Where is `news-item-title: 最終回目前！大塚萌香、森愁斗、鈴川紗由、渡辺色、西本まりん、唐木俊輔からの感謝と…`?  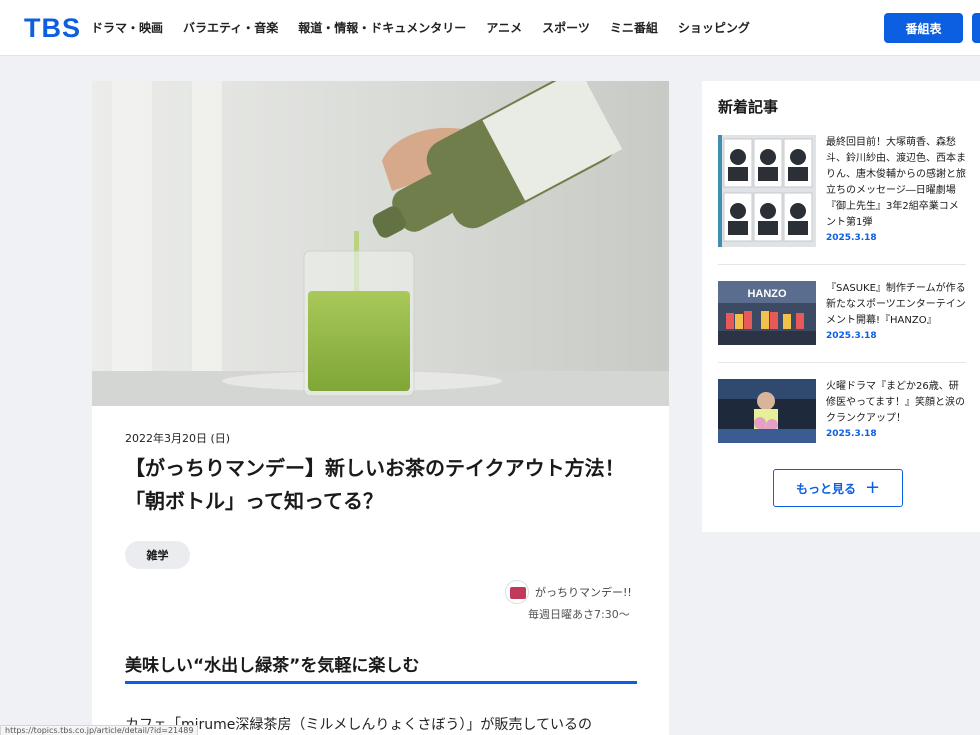
news-item-title: 最終回目前！大塚萌香、森愁斗、鈴川紗由、渡辺色、西本まりん、唐木俊輔からの感謝と… is located at coordinates (896, 182).